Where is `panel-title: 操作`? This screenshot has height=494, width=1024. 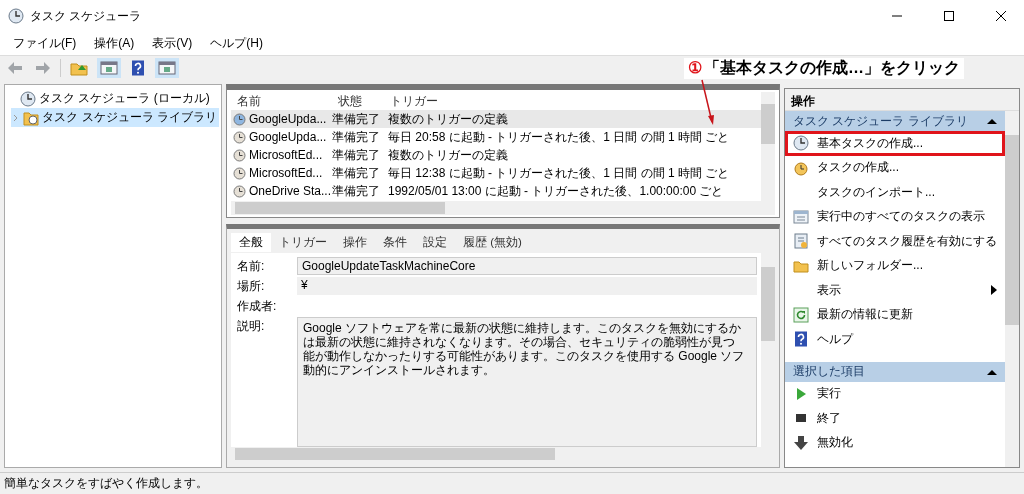
panel-title: 操作 is located at coordinates (902, 100).